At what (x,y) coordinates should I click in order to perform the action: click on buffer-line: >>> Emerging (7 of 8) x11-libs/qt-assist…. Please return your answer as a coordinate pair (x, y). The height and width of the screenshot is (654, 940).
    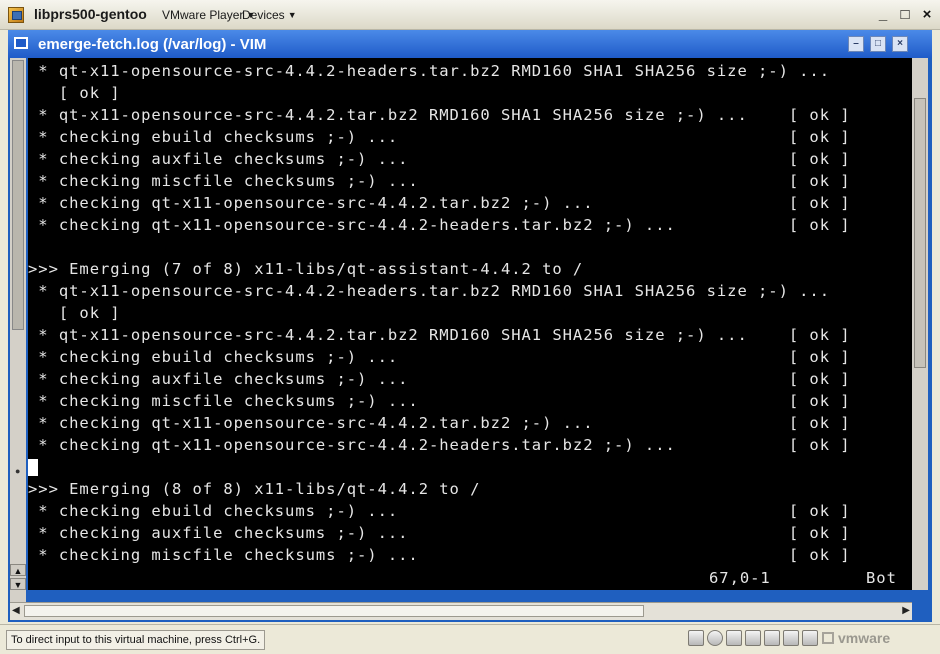
    Looking at the image, I should click on (306, 269).